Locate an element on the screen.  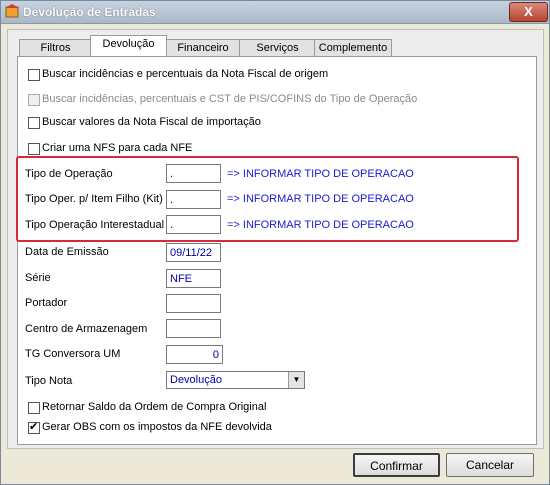
tab-servicos: Serviços is located at coordinates (277, 47).